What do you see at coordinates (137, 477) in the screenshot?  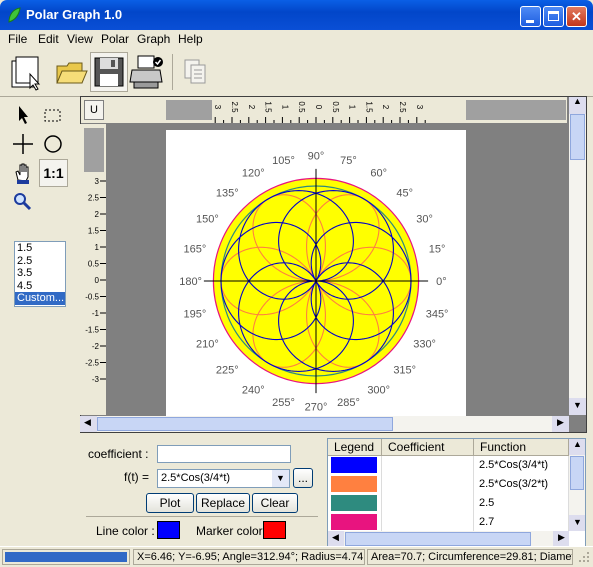 I see `ft-label: f(t) =` at bounding box center [137, 477].